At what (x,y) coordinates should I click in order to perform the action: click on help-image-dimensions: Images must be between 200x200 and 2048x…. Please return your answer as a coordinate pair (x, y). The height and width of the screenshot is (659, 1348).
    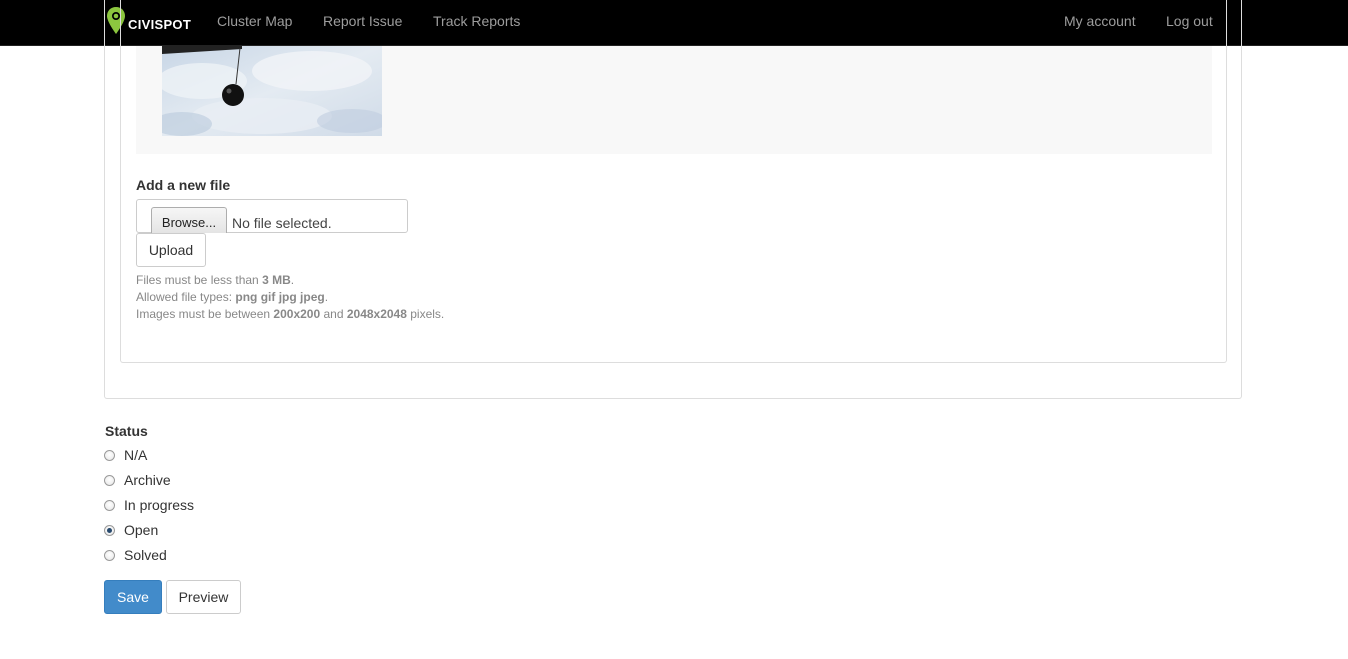
    Looking at the image, I should click on (290, 314).